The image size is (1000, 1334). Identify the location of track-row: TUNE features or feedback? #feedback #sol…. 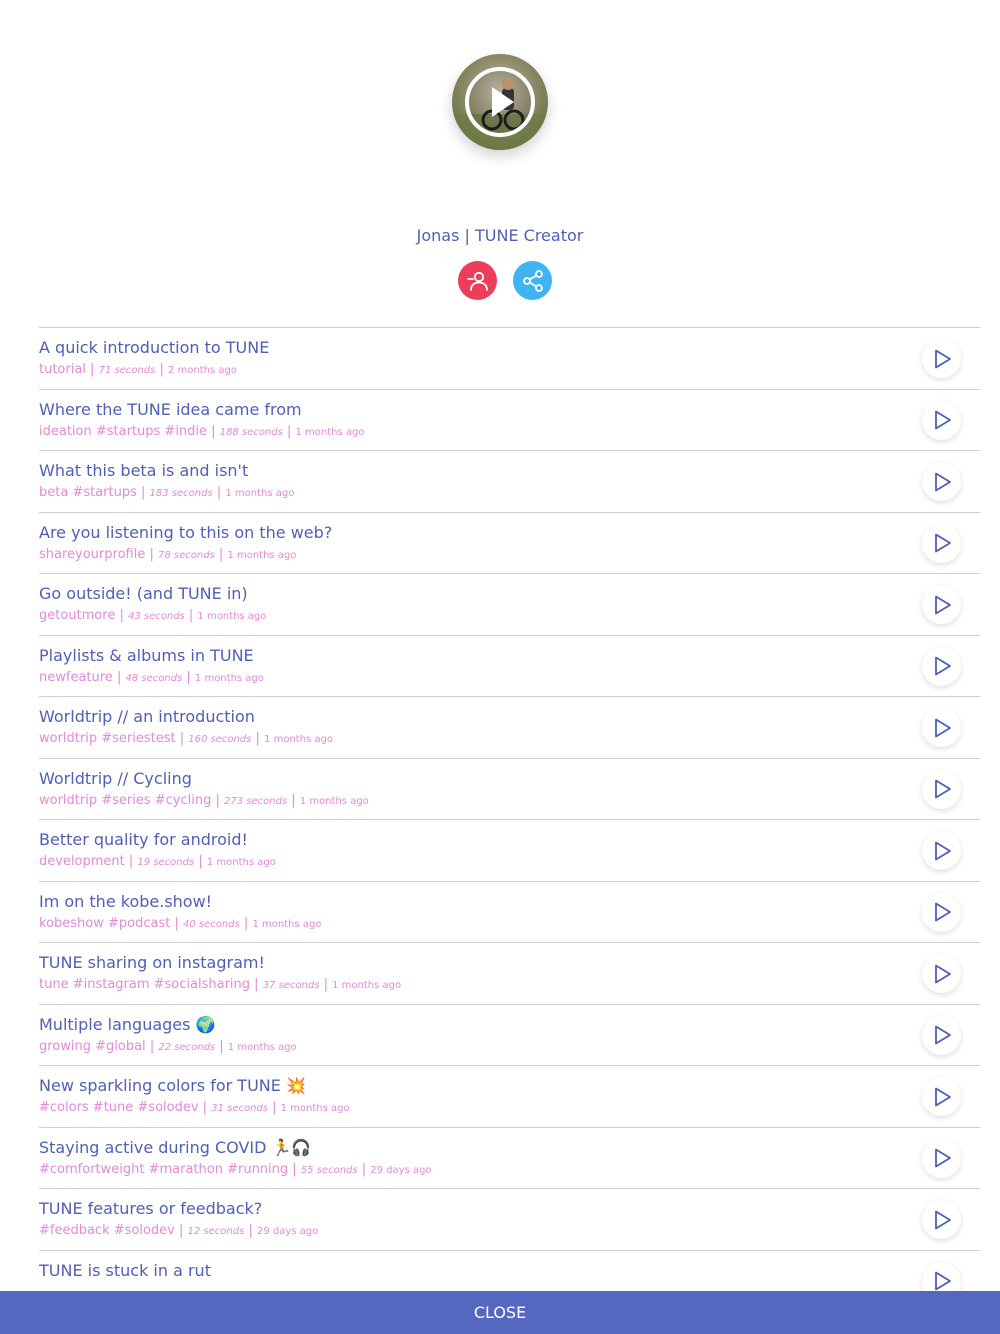
(509, 1219).